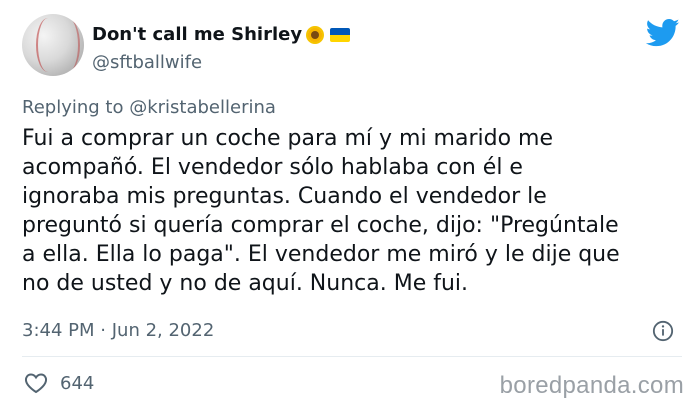 The height and width of the screenshot is (410, 700). I want to click on reply-mention-link: @kristabellerina, so click(202, 107).